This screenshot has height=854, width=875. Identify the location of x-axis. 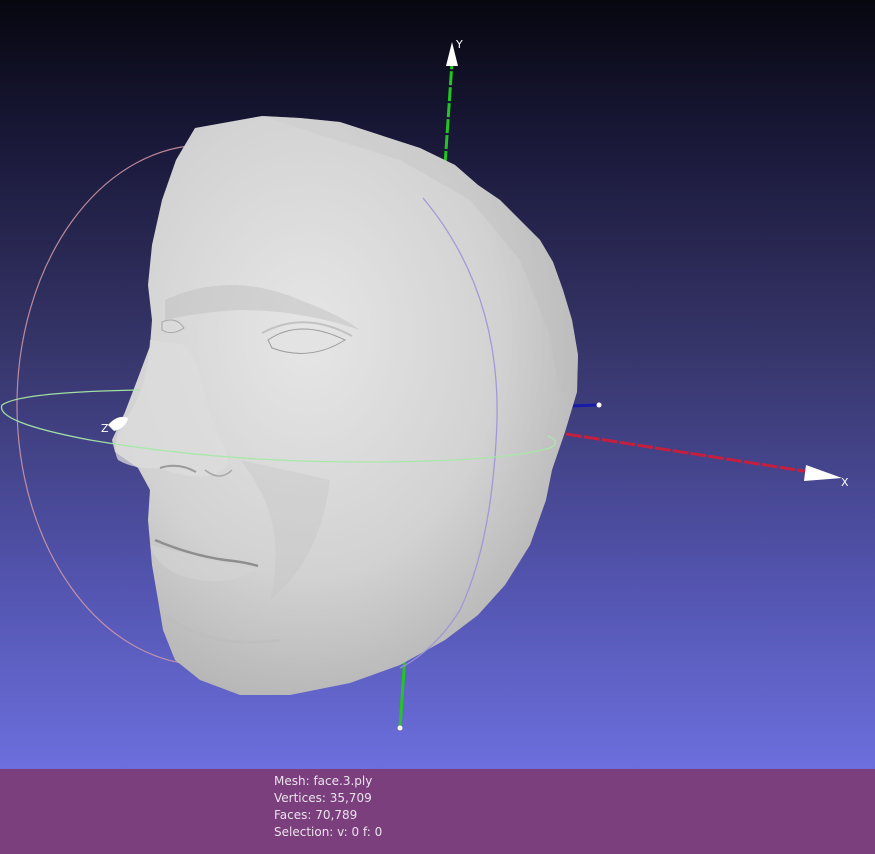
(688, 453).